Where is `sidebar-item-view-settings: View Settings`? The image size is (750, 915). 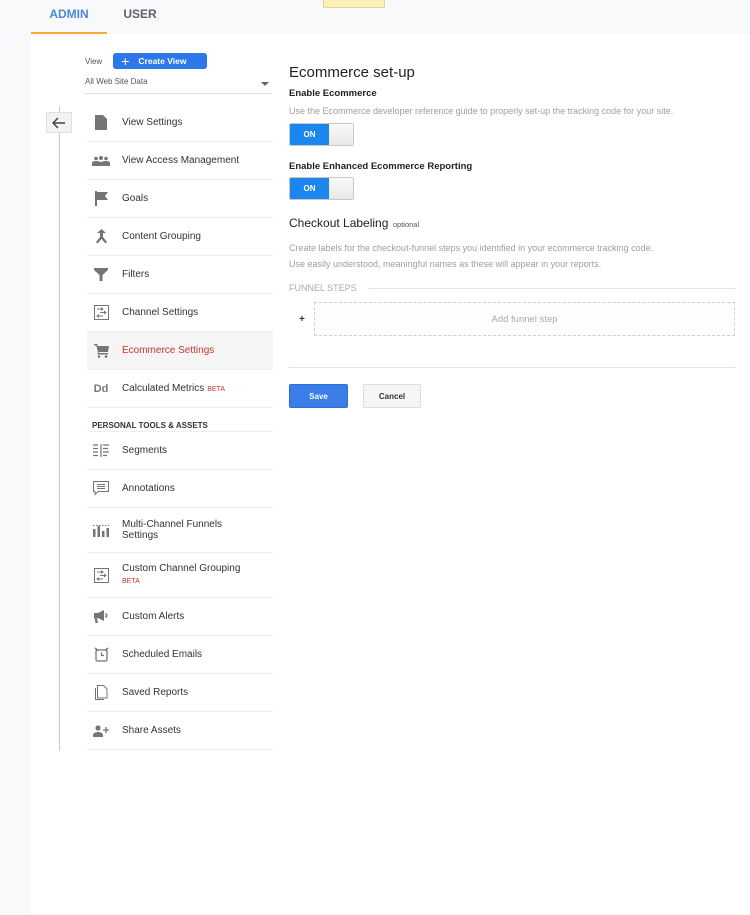 sidebar-item-view-settings: View Settings is located at coordinates (180, 123).